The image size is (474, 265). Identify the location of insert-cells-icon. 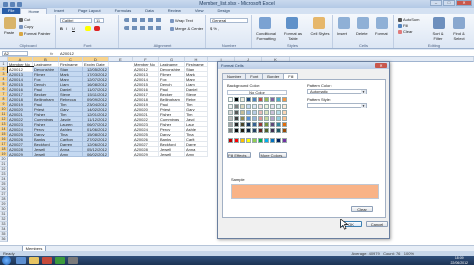
(344, 23).